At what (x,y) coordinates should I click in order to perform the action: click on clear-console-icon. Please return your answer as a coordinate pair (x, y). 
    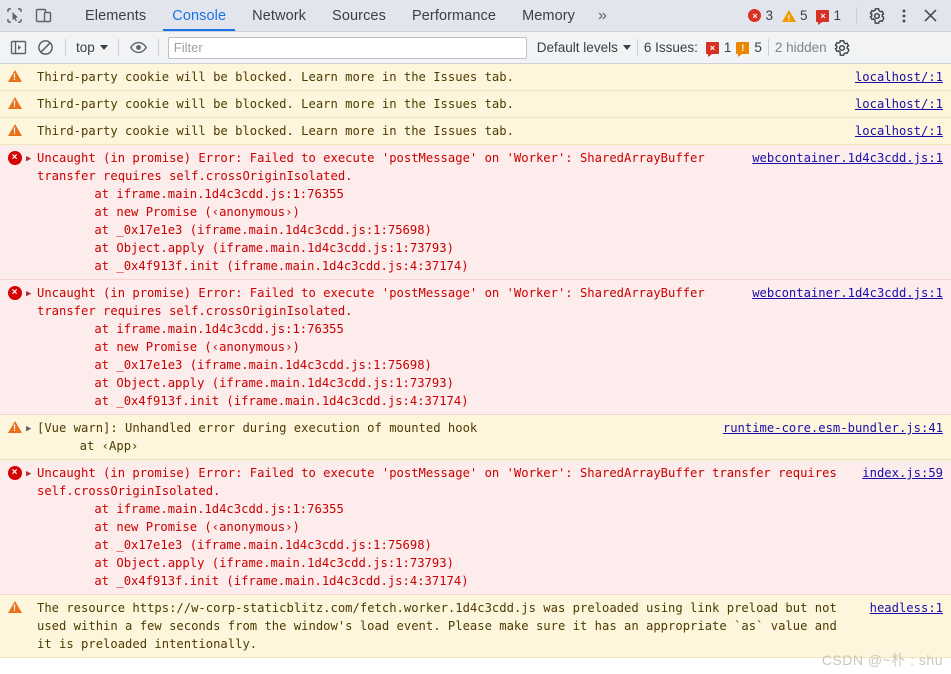
    Looking at the image, I should click on (45, 47).